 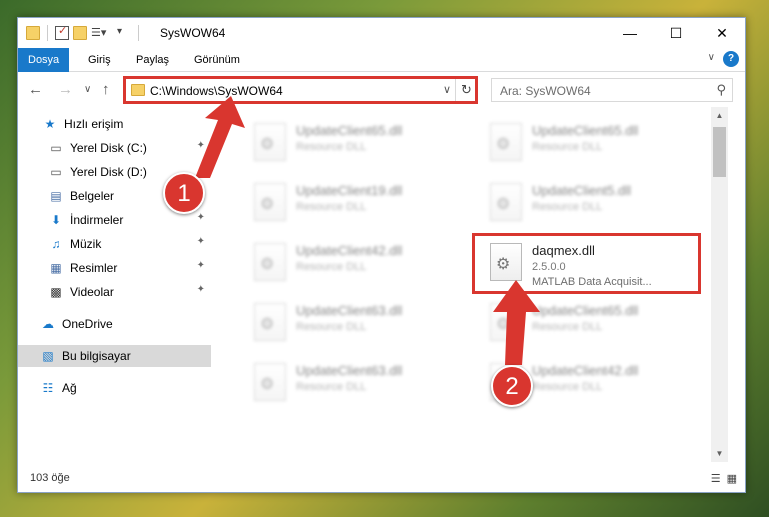 I want to click on step-2-badge: 2, so click(x=512, y=386).